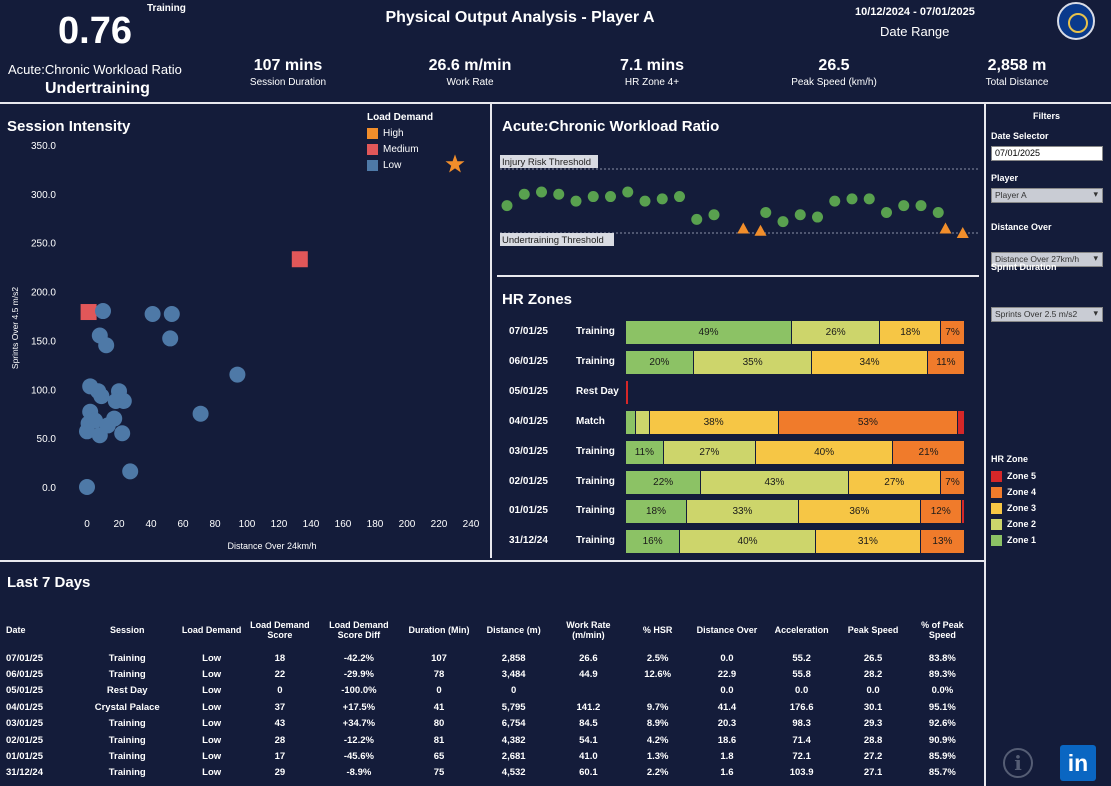  Describe the element at coordinates (1047, 153) in the screenshot. I see `date-selector-input: 07/01/2025` at that location.